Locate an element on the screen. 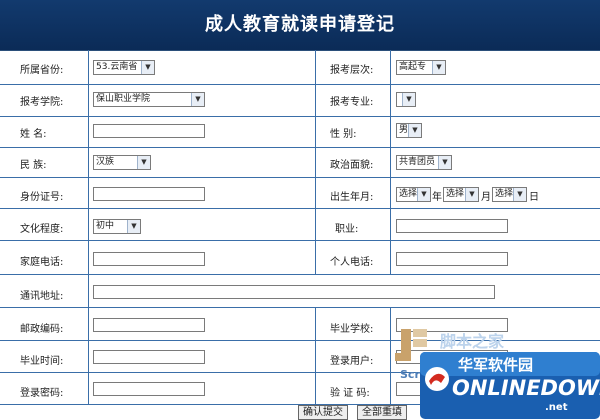  province-label: 所属省份: is located at coordinates (42, 70).